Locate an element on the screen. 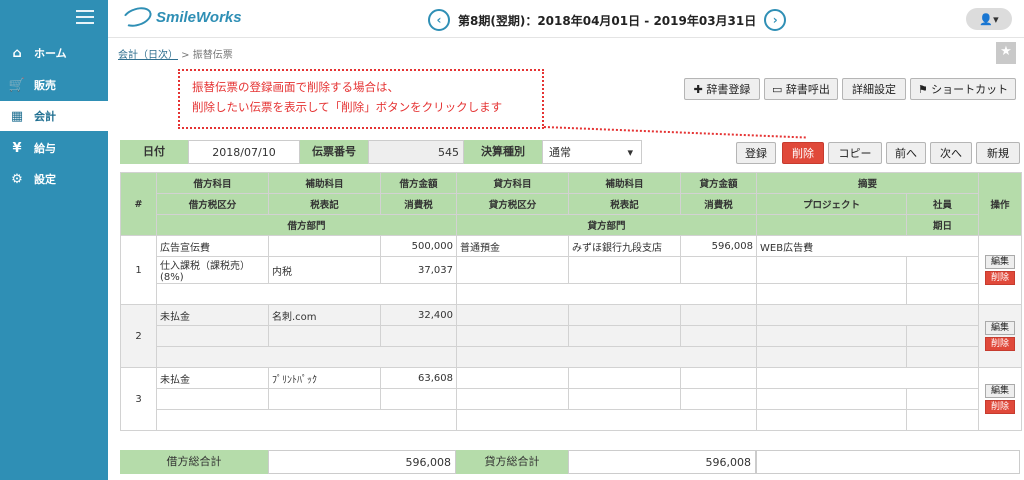  dict-call-button: ▭ 辞書呼出 is located at coordinates (801, 89).